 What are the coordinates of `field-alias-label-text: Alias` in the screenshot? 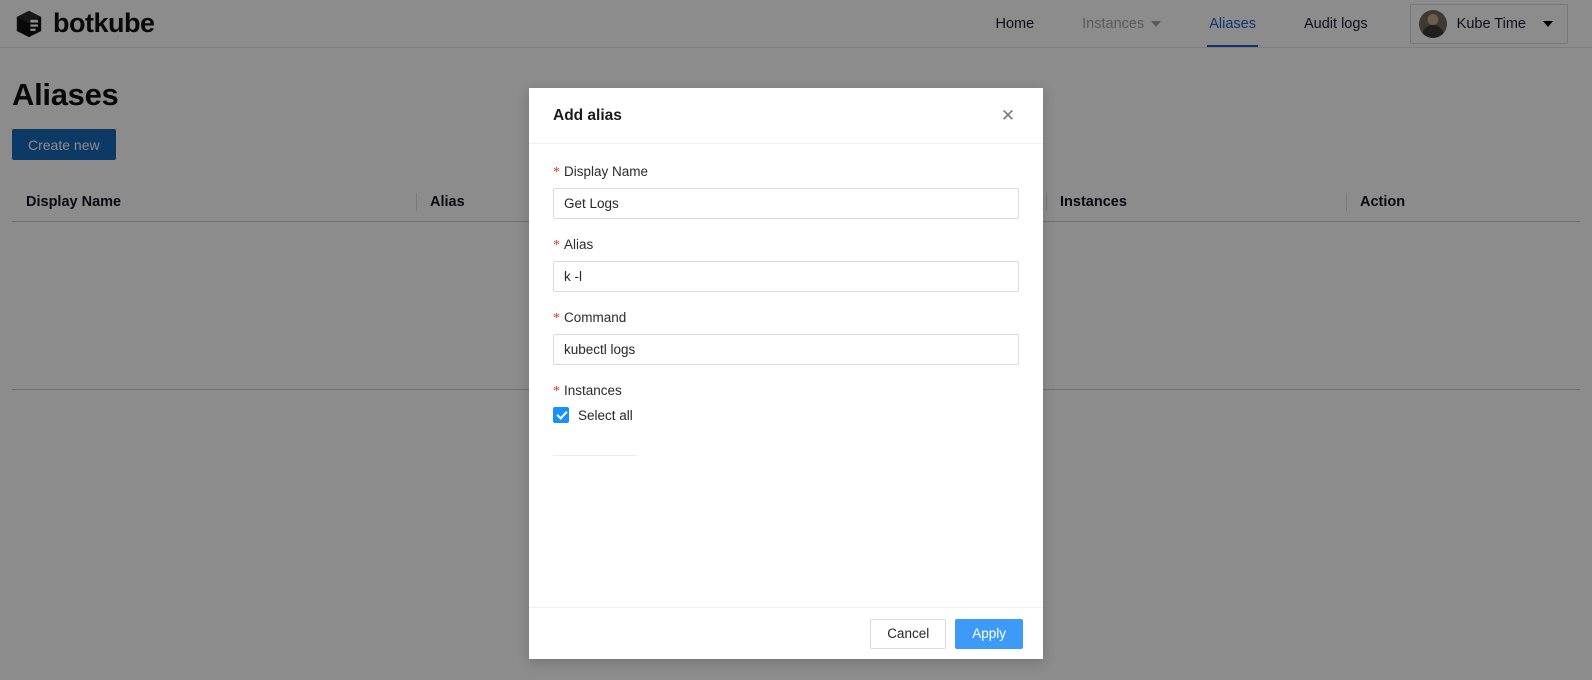 It's located at (579, 244).